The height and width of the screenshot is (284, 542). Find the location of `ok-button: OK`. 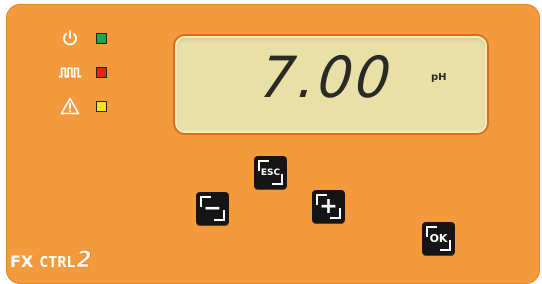

ok-button: OK is located at coordinates (438, 238).